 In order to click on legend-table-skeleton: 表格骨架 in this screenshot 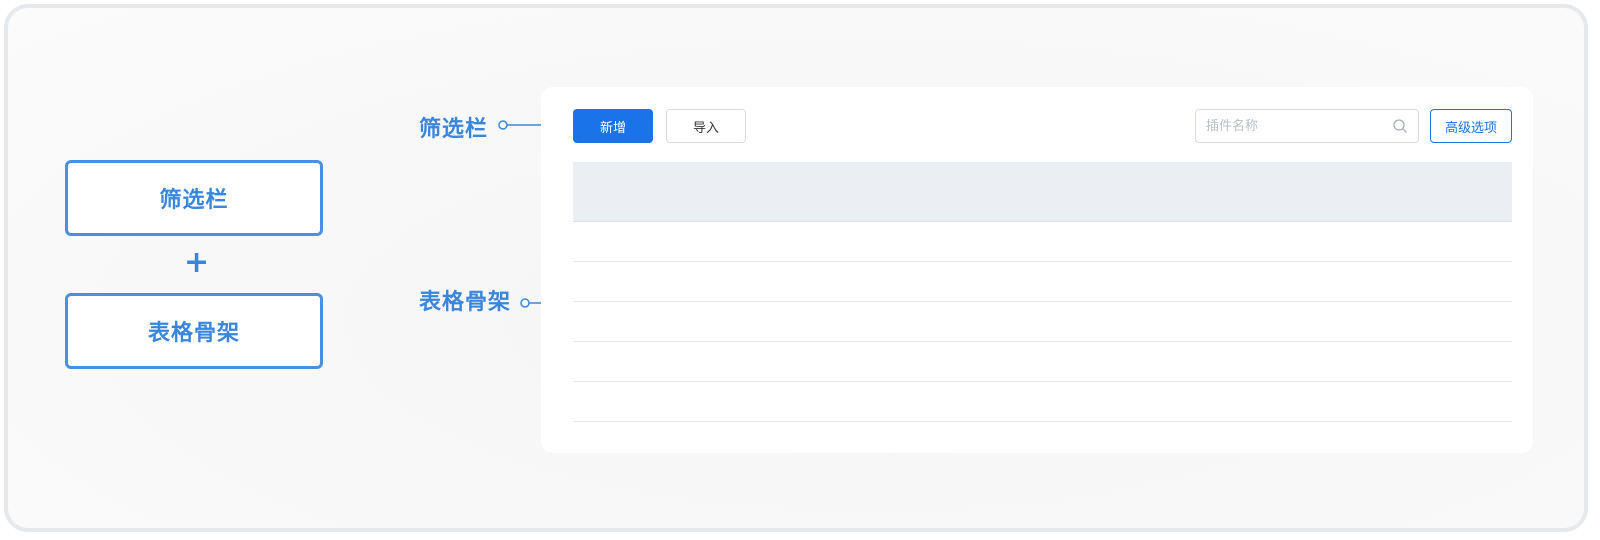, I will do `click(194, 331)`.